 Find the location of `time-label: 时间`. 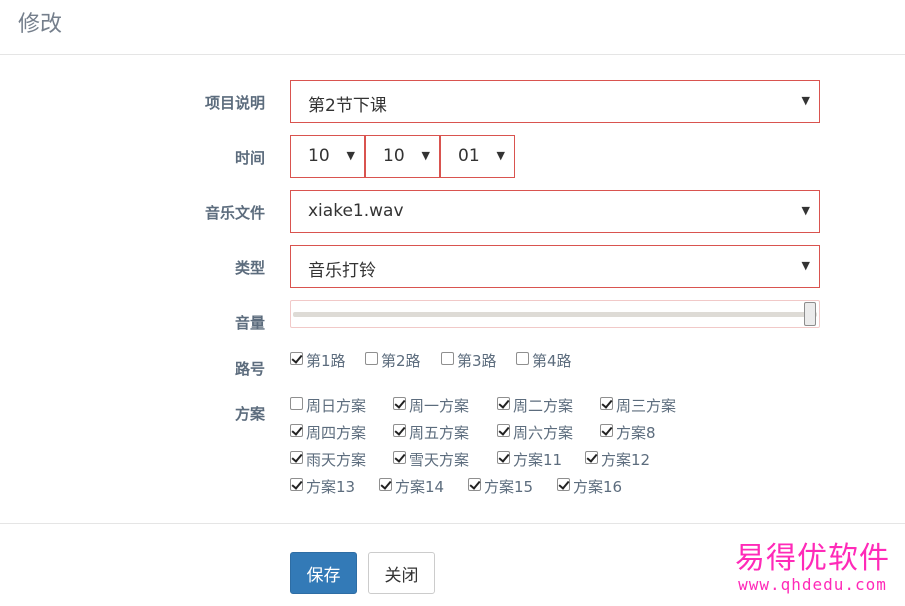

time-label: 时间 is located at coordinates (249, 158).